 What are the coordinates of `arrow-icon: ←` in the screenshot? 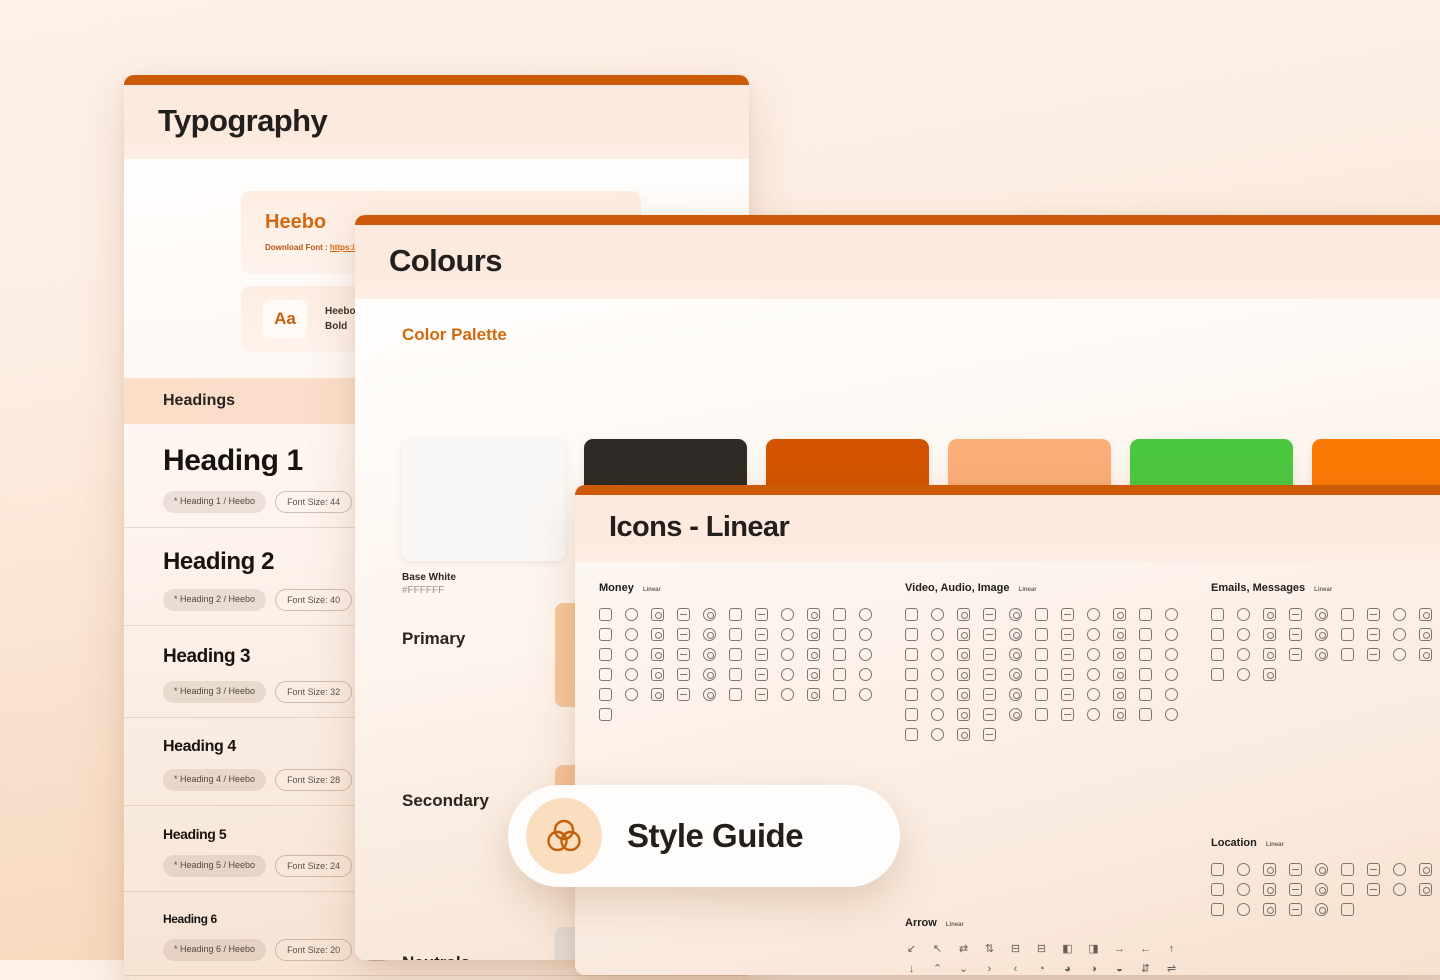 It's located at (1145, 949).